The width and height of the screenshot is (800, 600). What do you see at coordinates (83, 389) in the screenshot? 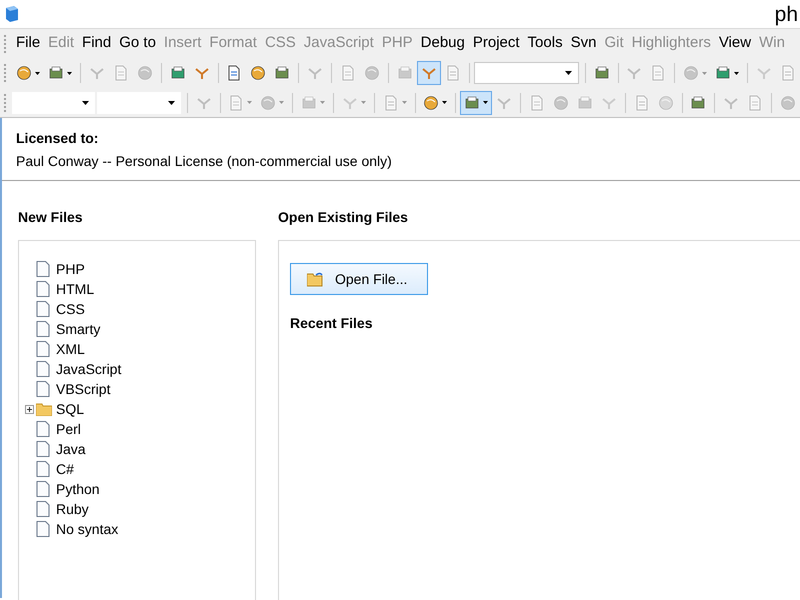
I see `new-file-item: VBScript` at bounding box center [83, 389].